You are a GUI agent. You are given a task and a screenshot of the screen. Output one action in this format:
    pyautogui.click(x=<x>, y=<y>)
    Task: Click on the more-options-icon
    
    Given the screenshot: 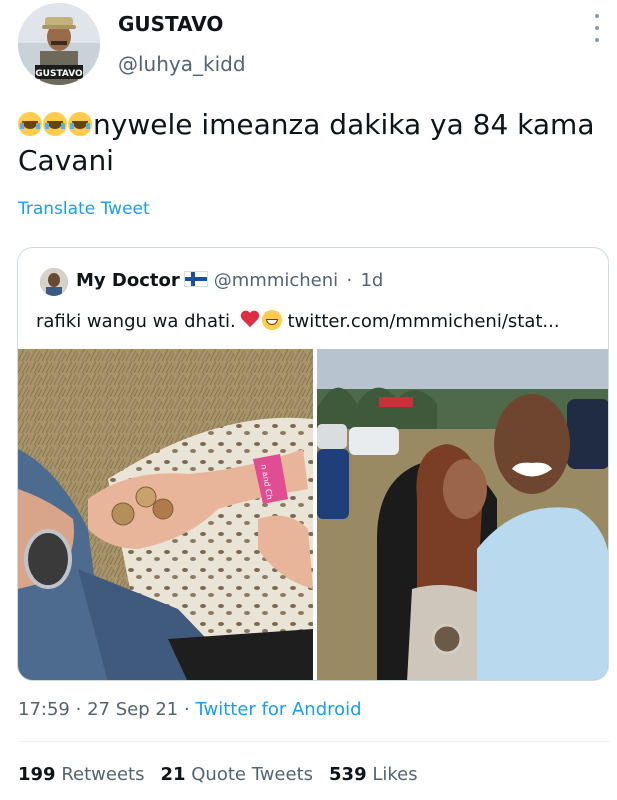 What is the action you would take?
    pyautogui.click(x=597, y=28)
    